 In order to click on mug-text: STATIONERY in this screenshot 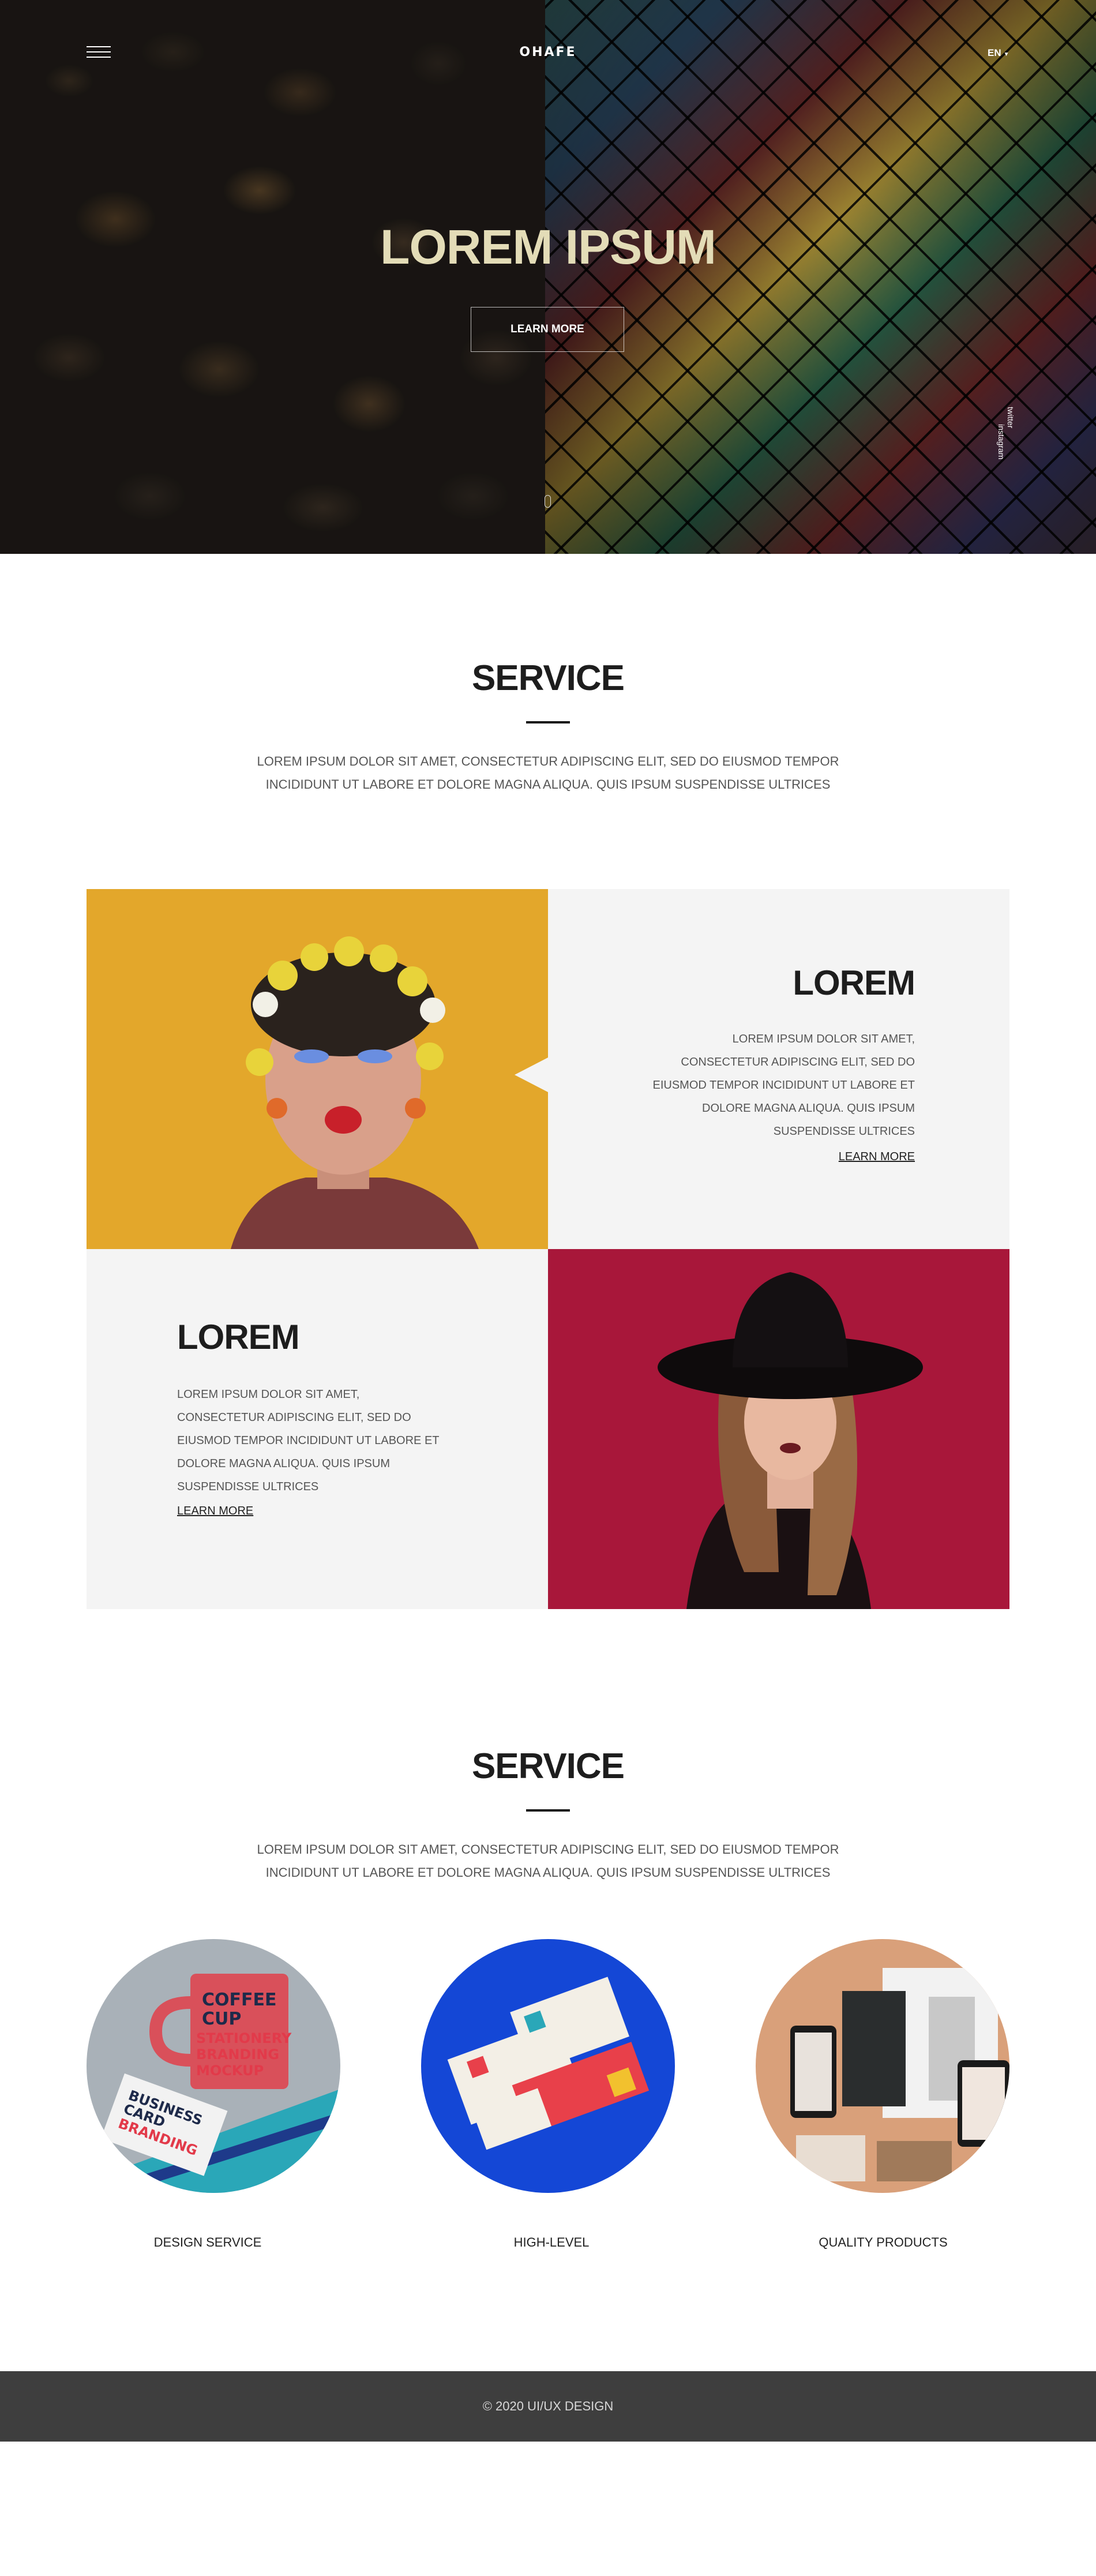, I will do `click(244, 2038)`.